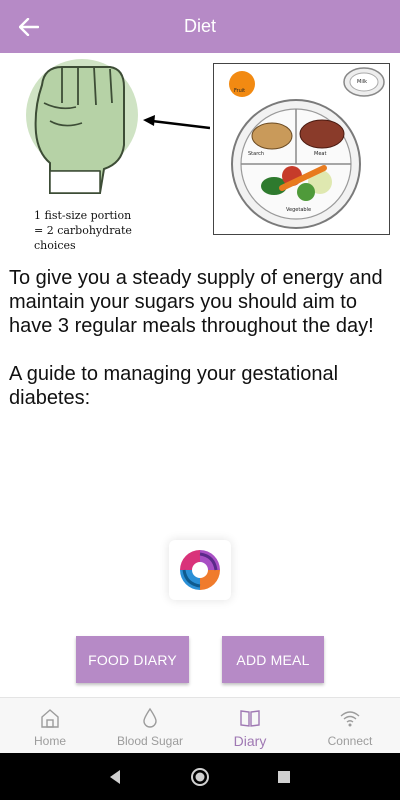 This screenshot has width=400, height=800. I want to click on nav-item-home: Home, so click(50, 726).